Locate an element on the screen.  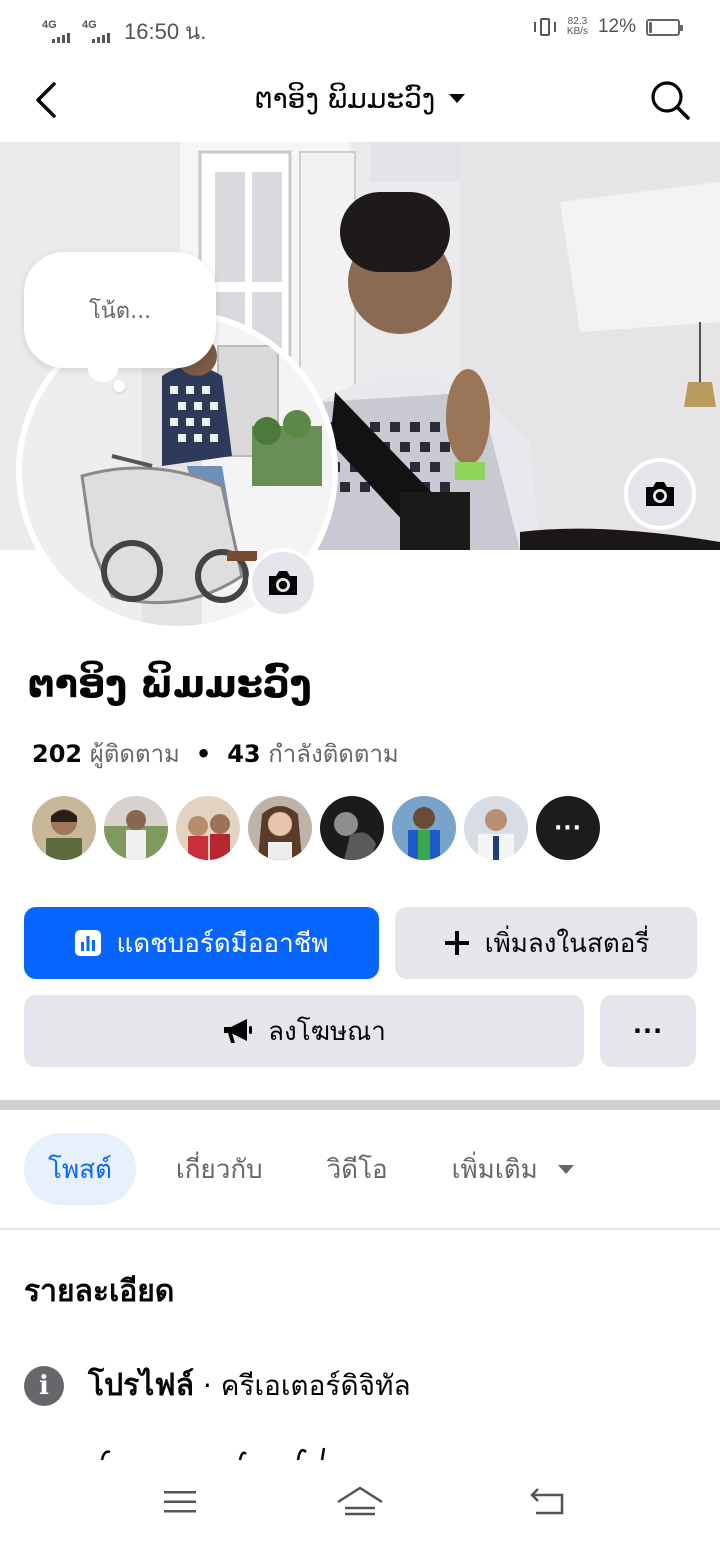
add-to-story-label: เพิ่มลงในสตอรี่ is located at coordinates (567, 943).